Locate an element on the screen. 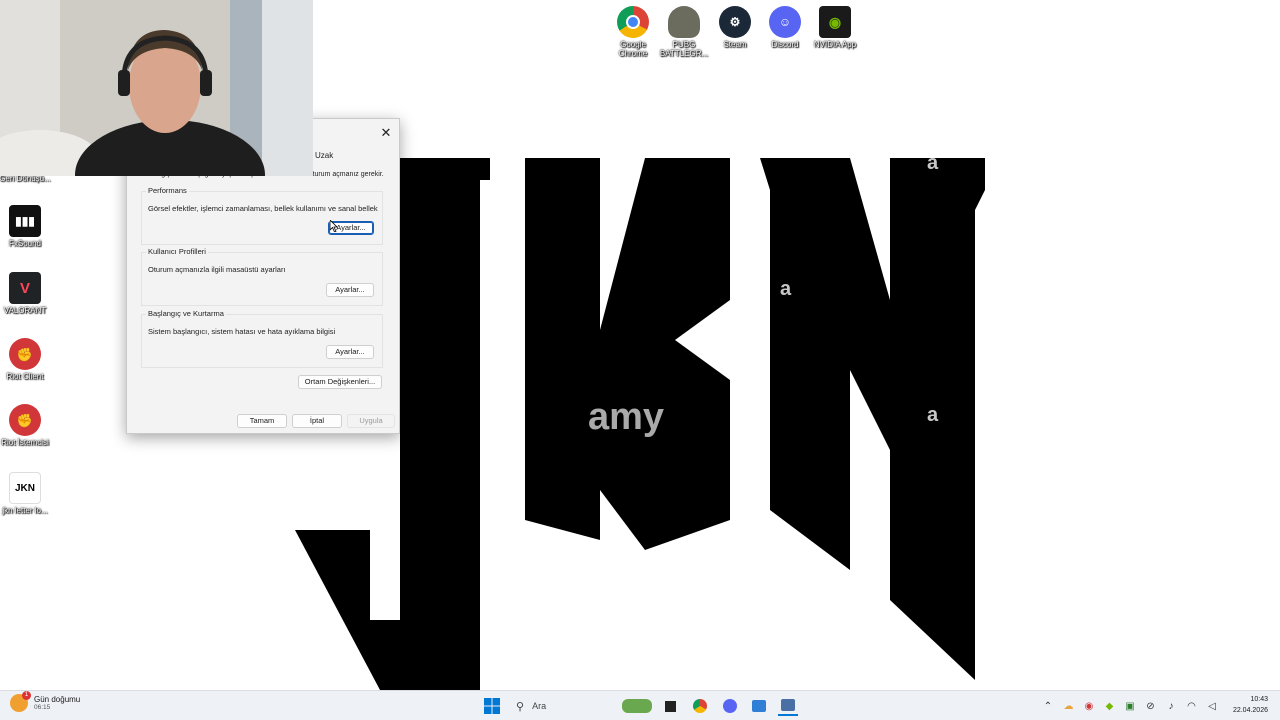  search-icon: ⚲ is located at coordinates (520, 706).